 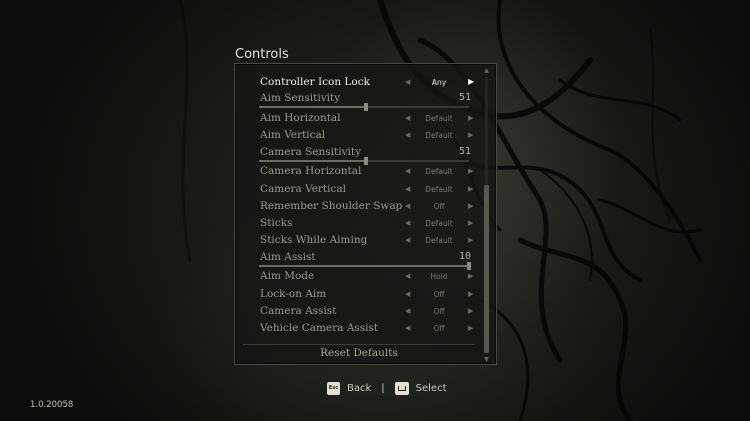 What do you see at coordinates (359, 102) in the screenshot?
I see `slider-aim-sensitivity: Aim Sensitivity 51` at bounding box center [359, 102].